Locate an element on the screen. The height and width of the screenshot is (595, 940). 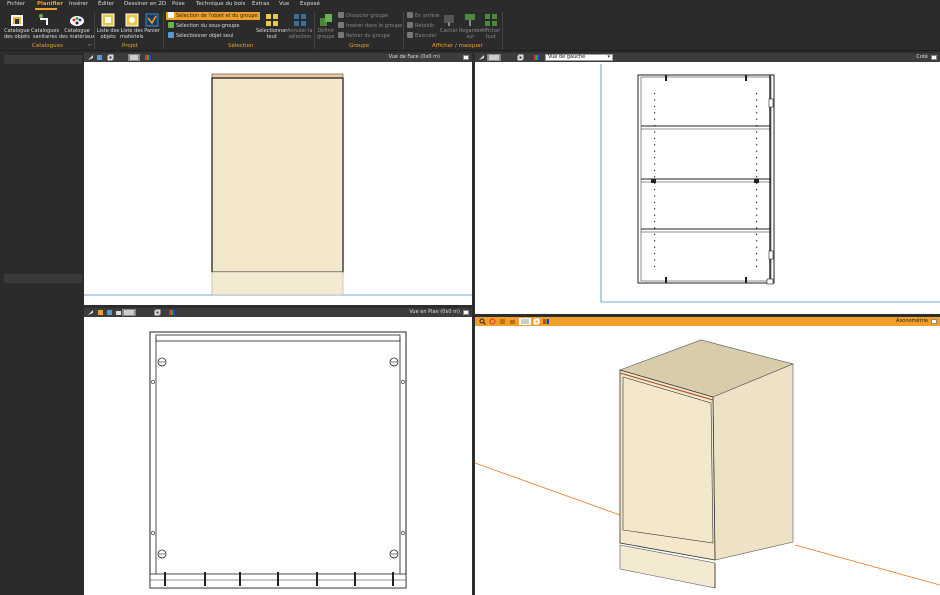
faucet-icon is located at coordinates (44, 19).